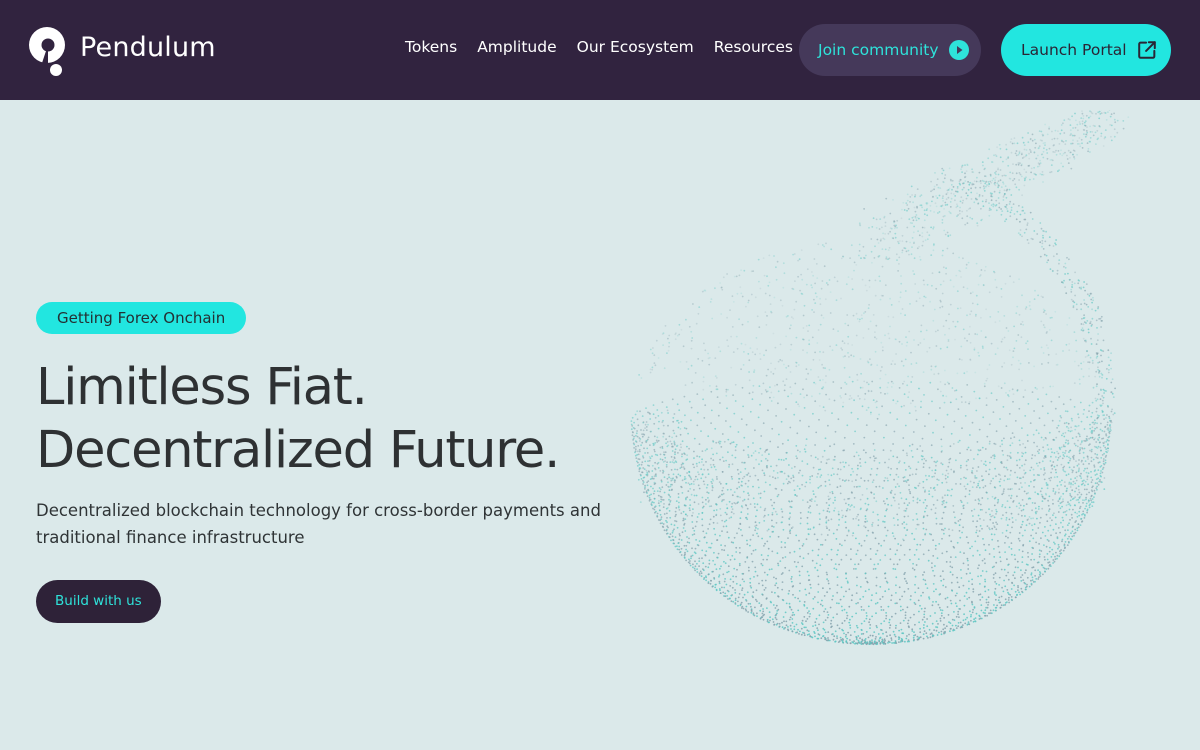  What do you see at coordinates (202, 387) in the screenshot?
I see `headline-line-1: Limitless Fiat.` at bounding box center [202, 387].